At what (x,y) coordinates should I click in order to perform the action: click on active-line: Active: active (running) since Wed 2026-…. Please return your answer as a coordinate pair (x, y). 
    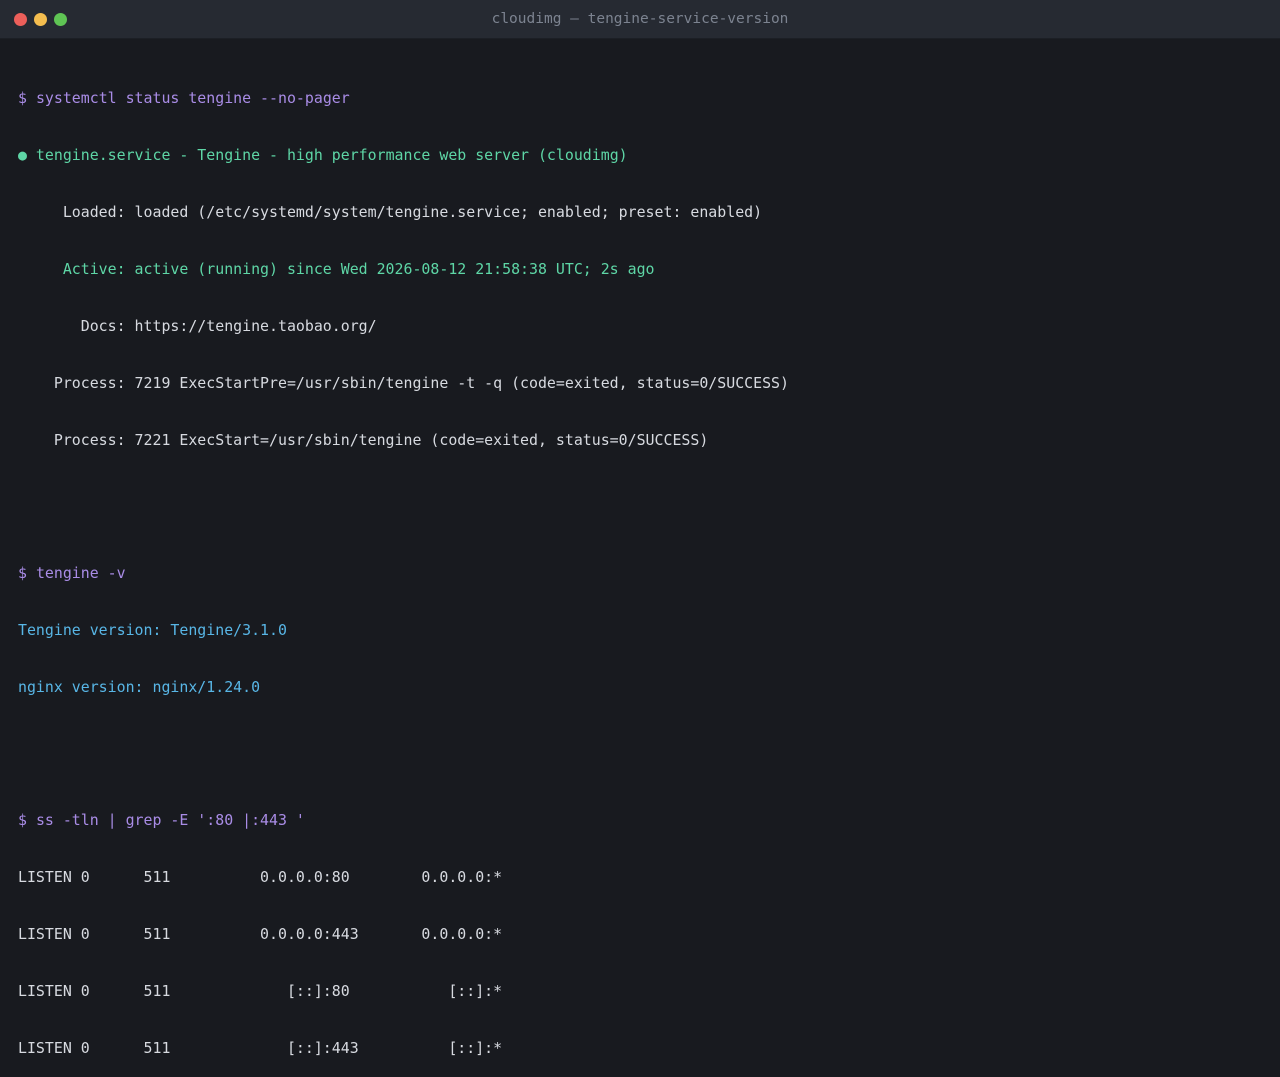
    Looking at the image, I should click on (336, 269).